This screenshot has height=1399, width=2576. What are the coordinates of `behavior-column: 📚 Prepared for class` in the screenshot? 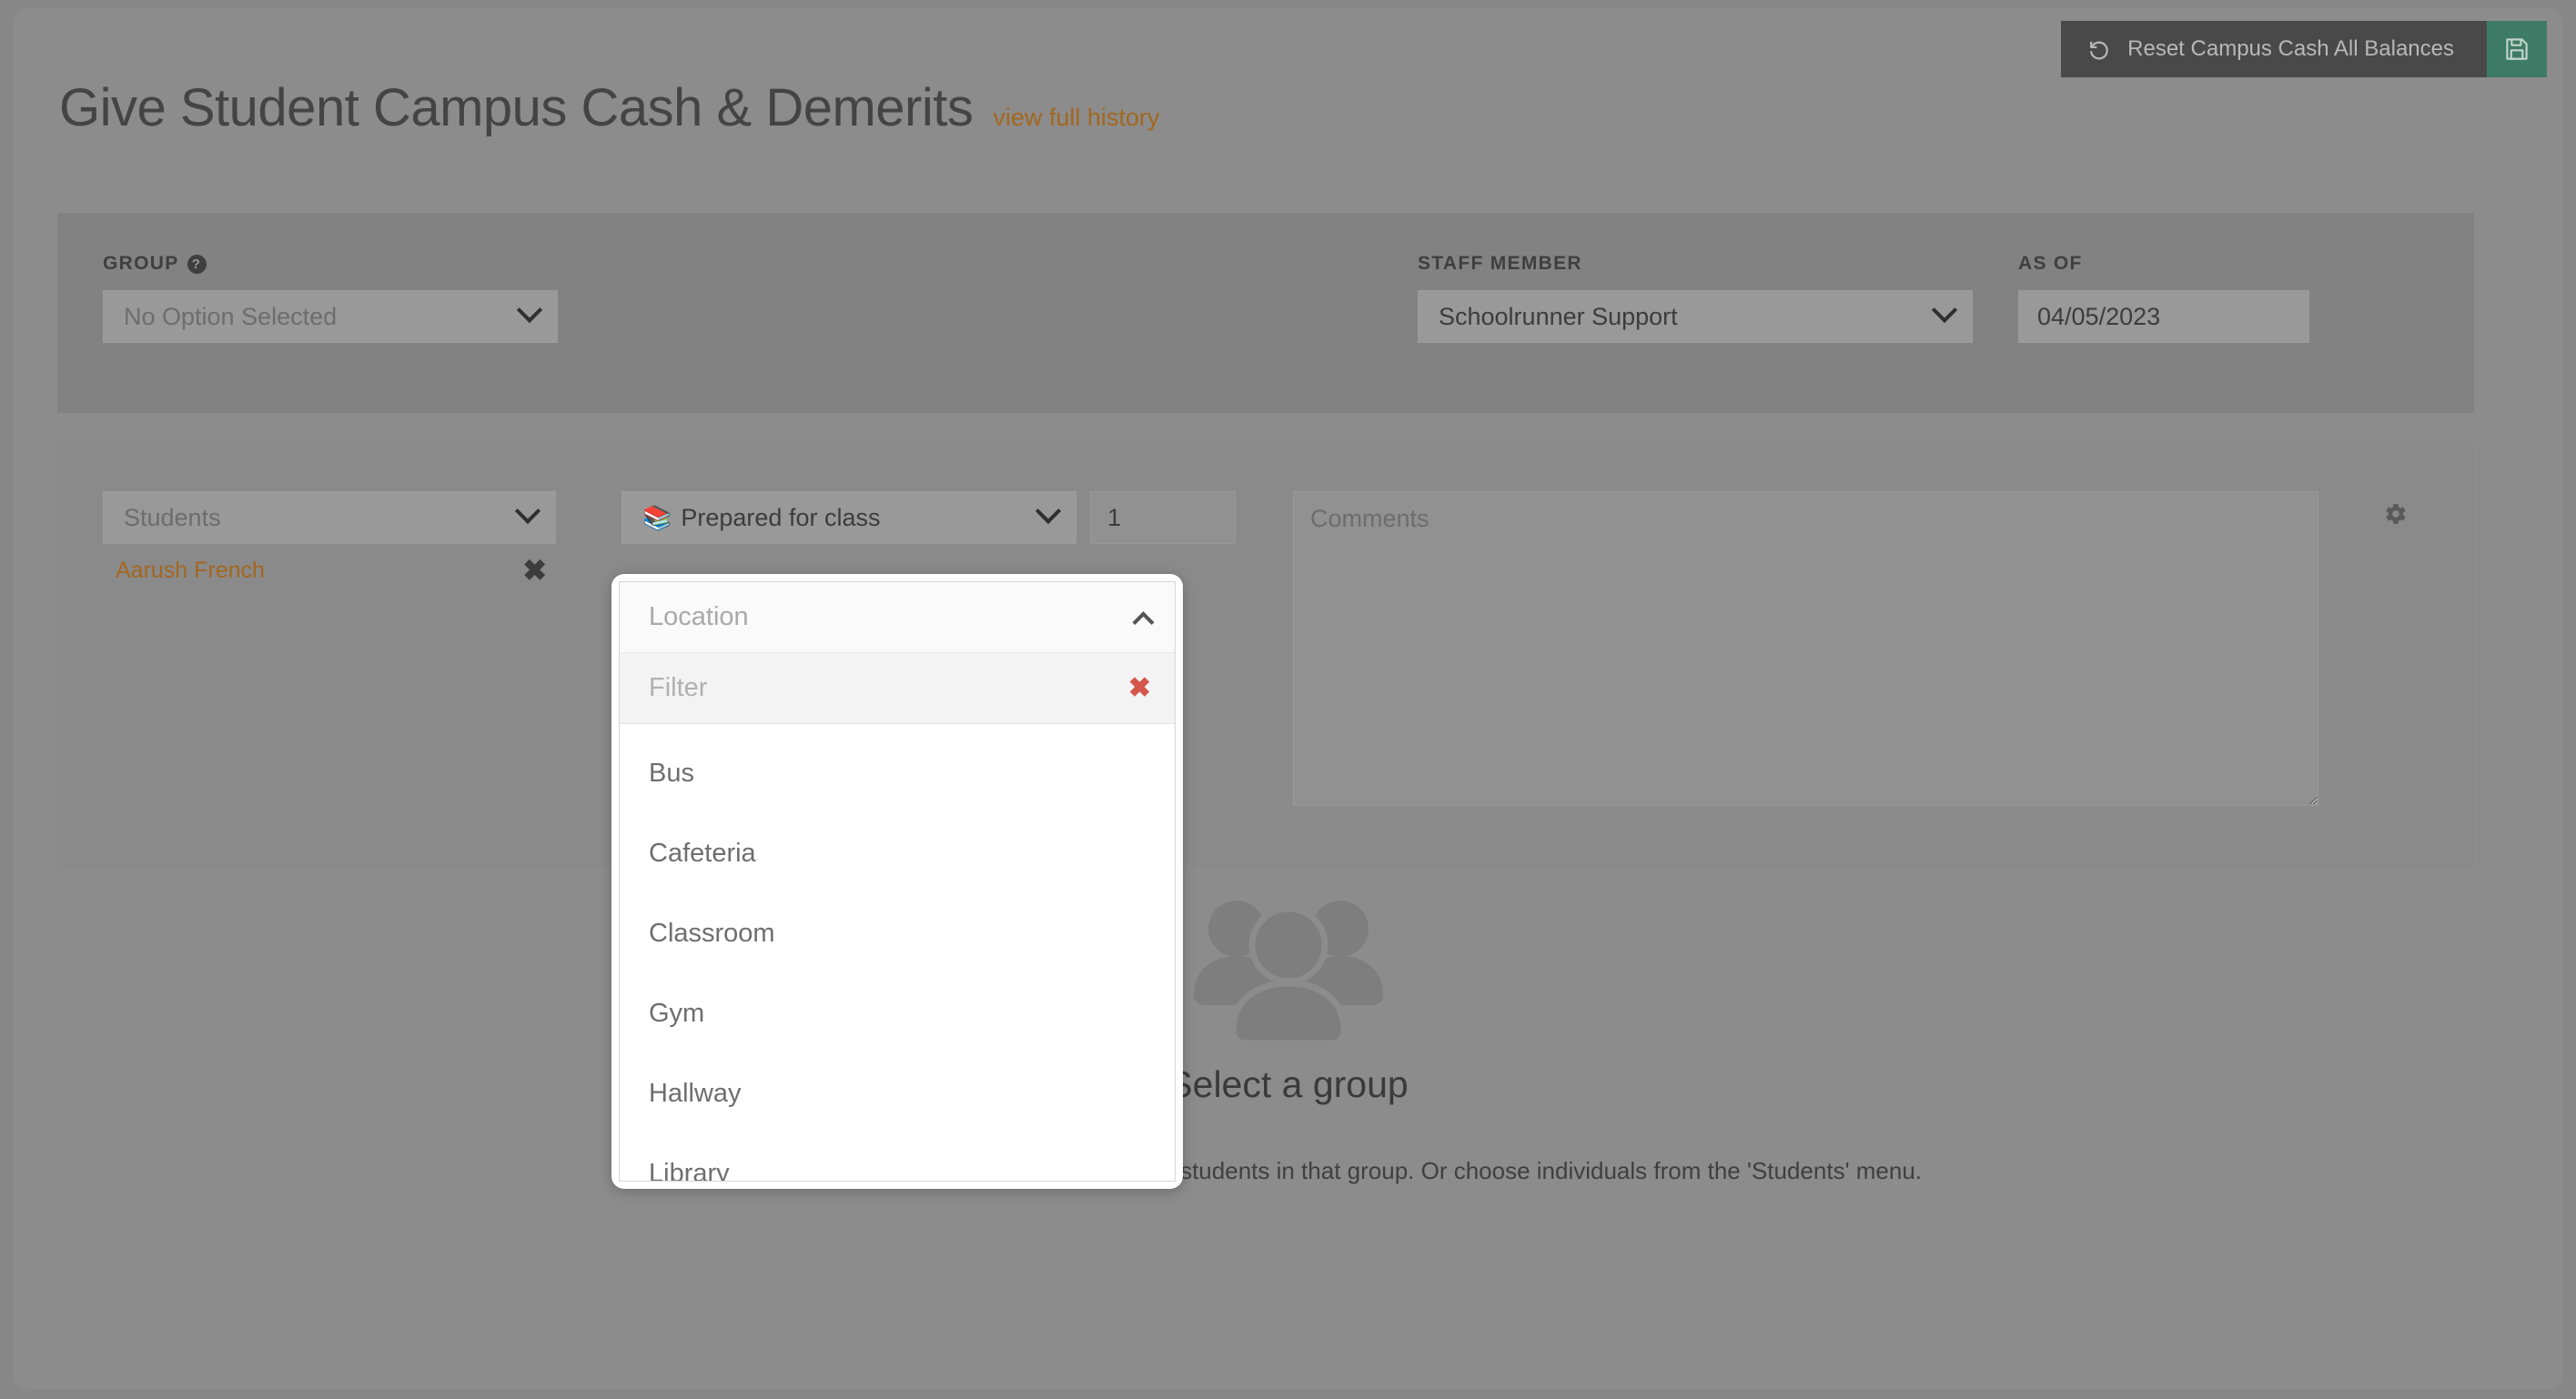 It's located at (848, 517).